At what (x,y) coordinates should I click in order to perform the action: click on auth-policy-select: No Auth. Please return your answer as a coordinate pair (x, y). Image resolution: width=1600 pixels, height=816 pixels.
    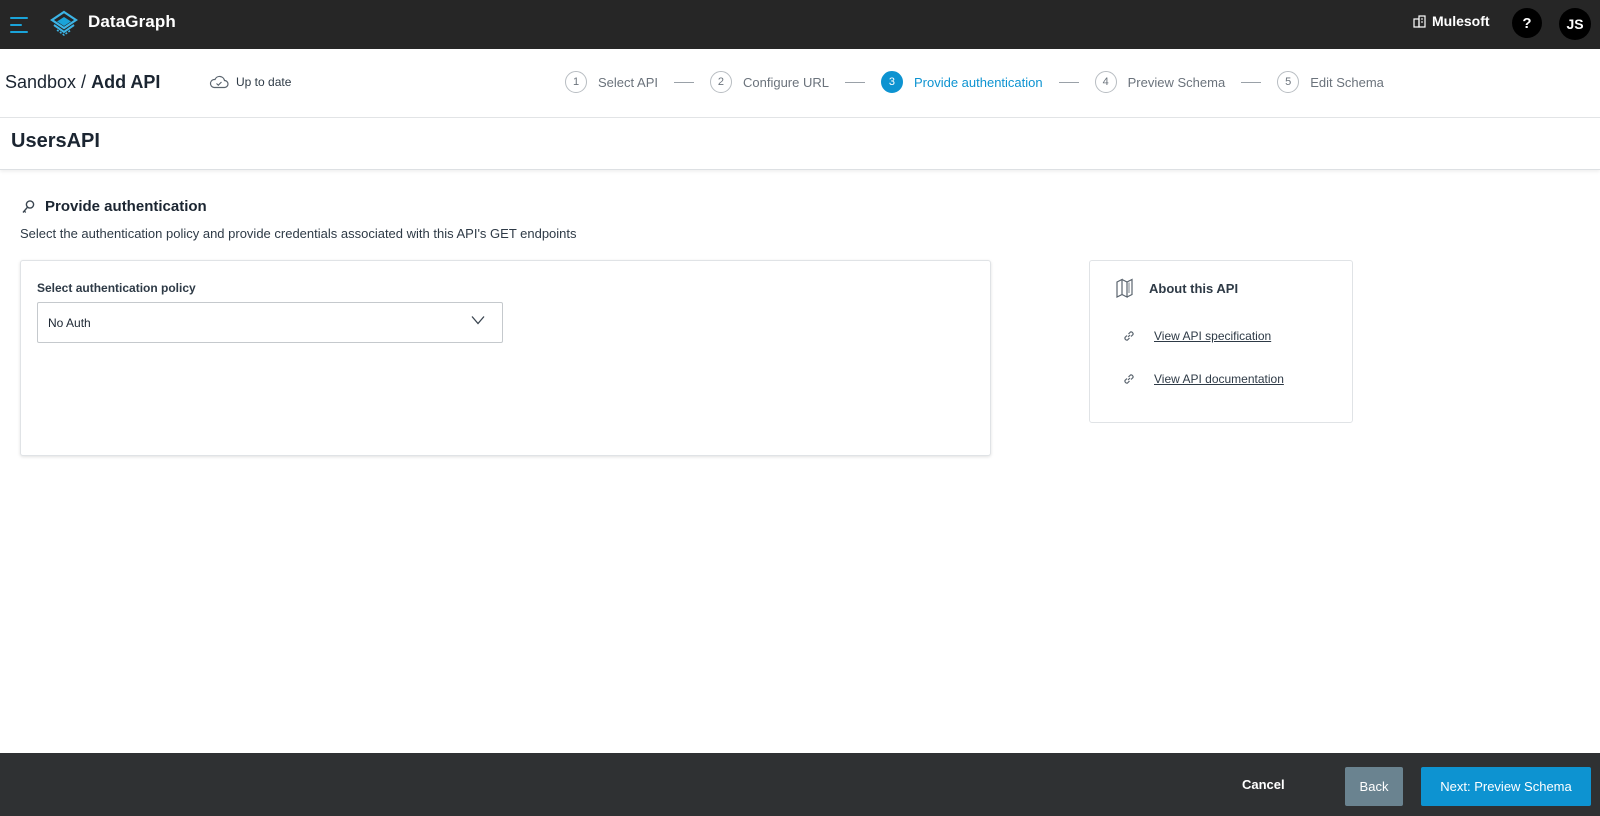
    Looking at the image, I should click on (270, 322).